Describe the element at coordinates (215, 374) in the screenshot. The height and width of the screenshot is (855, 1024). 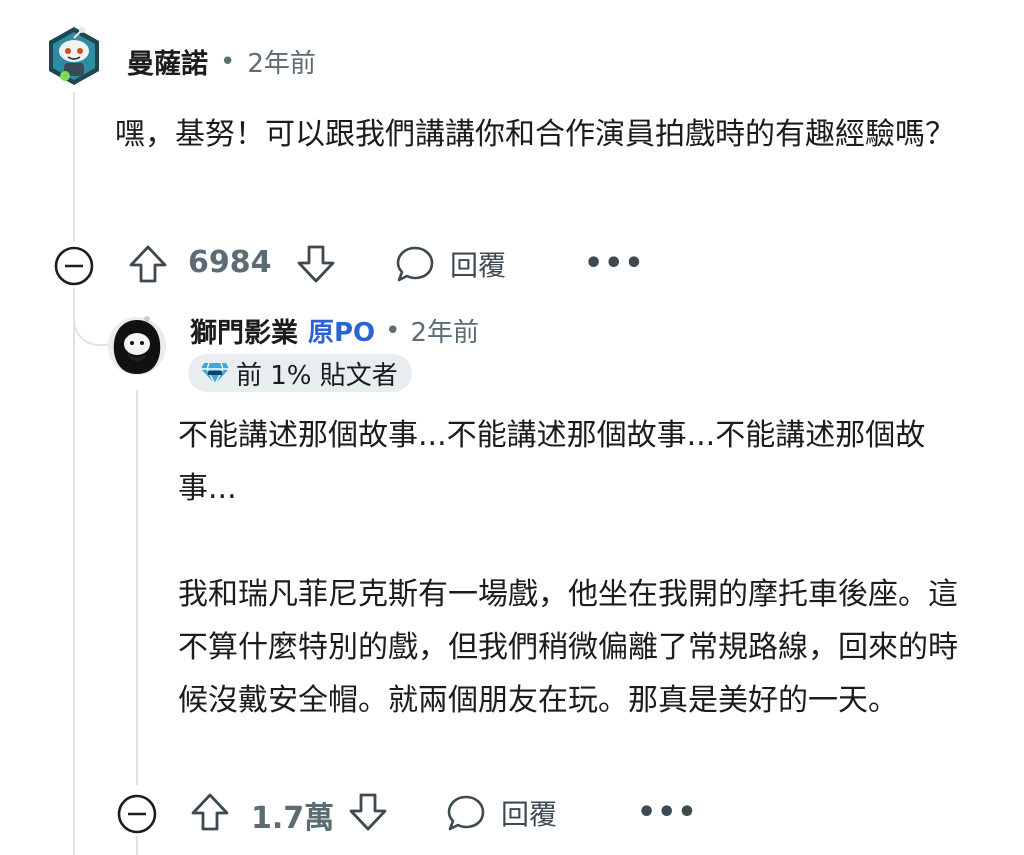
I see `diamond-badge-icon` at that location.